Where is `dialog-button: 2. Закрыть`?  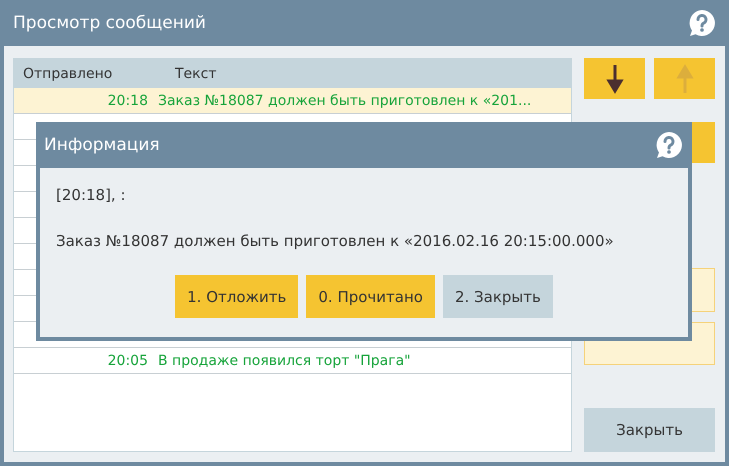 dialog-button: 2. Закрыть is located at coordinates (497, 296).